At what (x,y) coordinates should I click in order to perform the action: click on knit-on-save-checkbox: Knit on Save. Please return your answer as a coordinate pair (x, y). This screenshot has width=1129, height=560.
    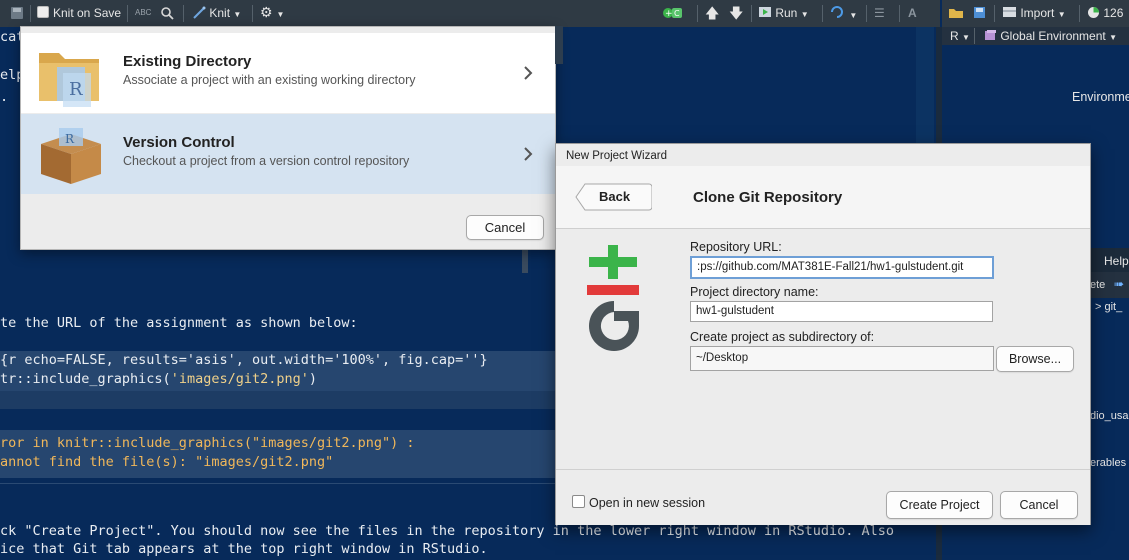
    Looking at the image, I should click on (79, 13).